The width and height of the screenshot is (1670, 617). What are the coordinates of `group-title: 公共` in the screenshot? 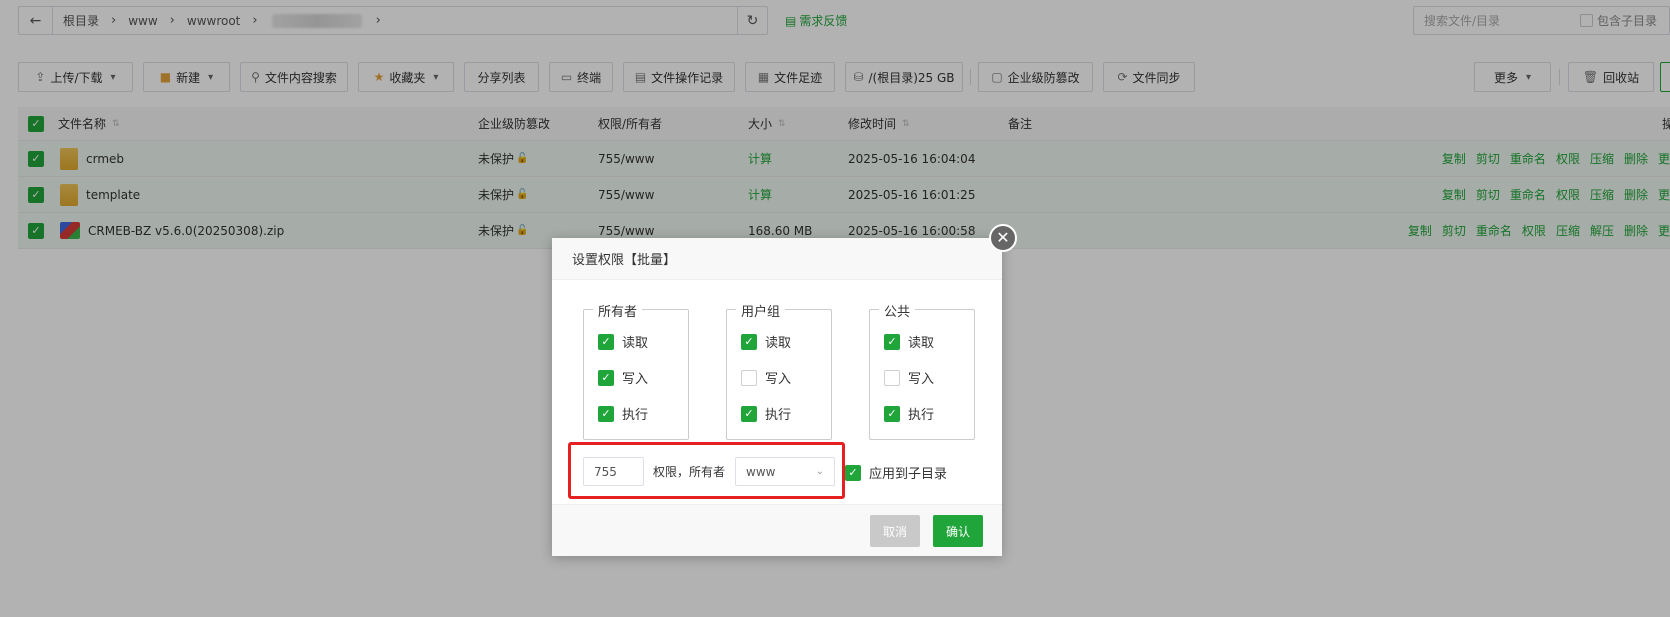 It's located at (897, 310).